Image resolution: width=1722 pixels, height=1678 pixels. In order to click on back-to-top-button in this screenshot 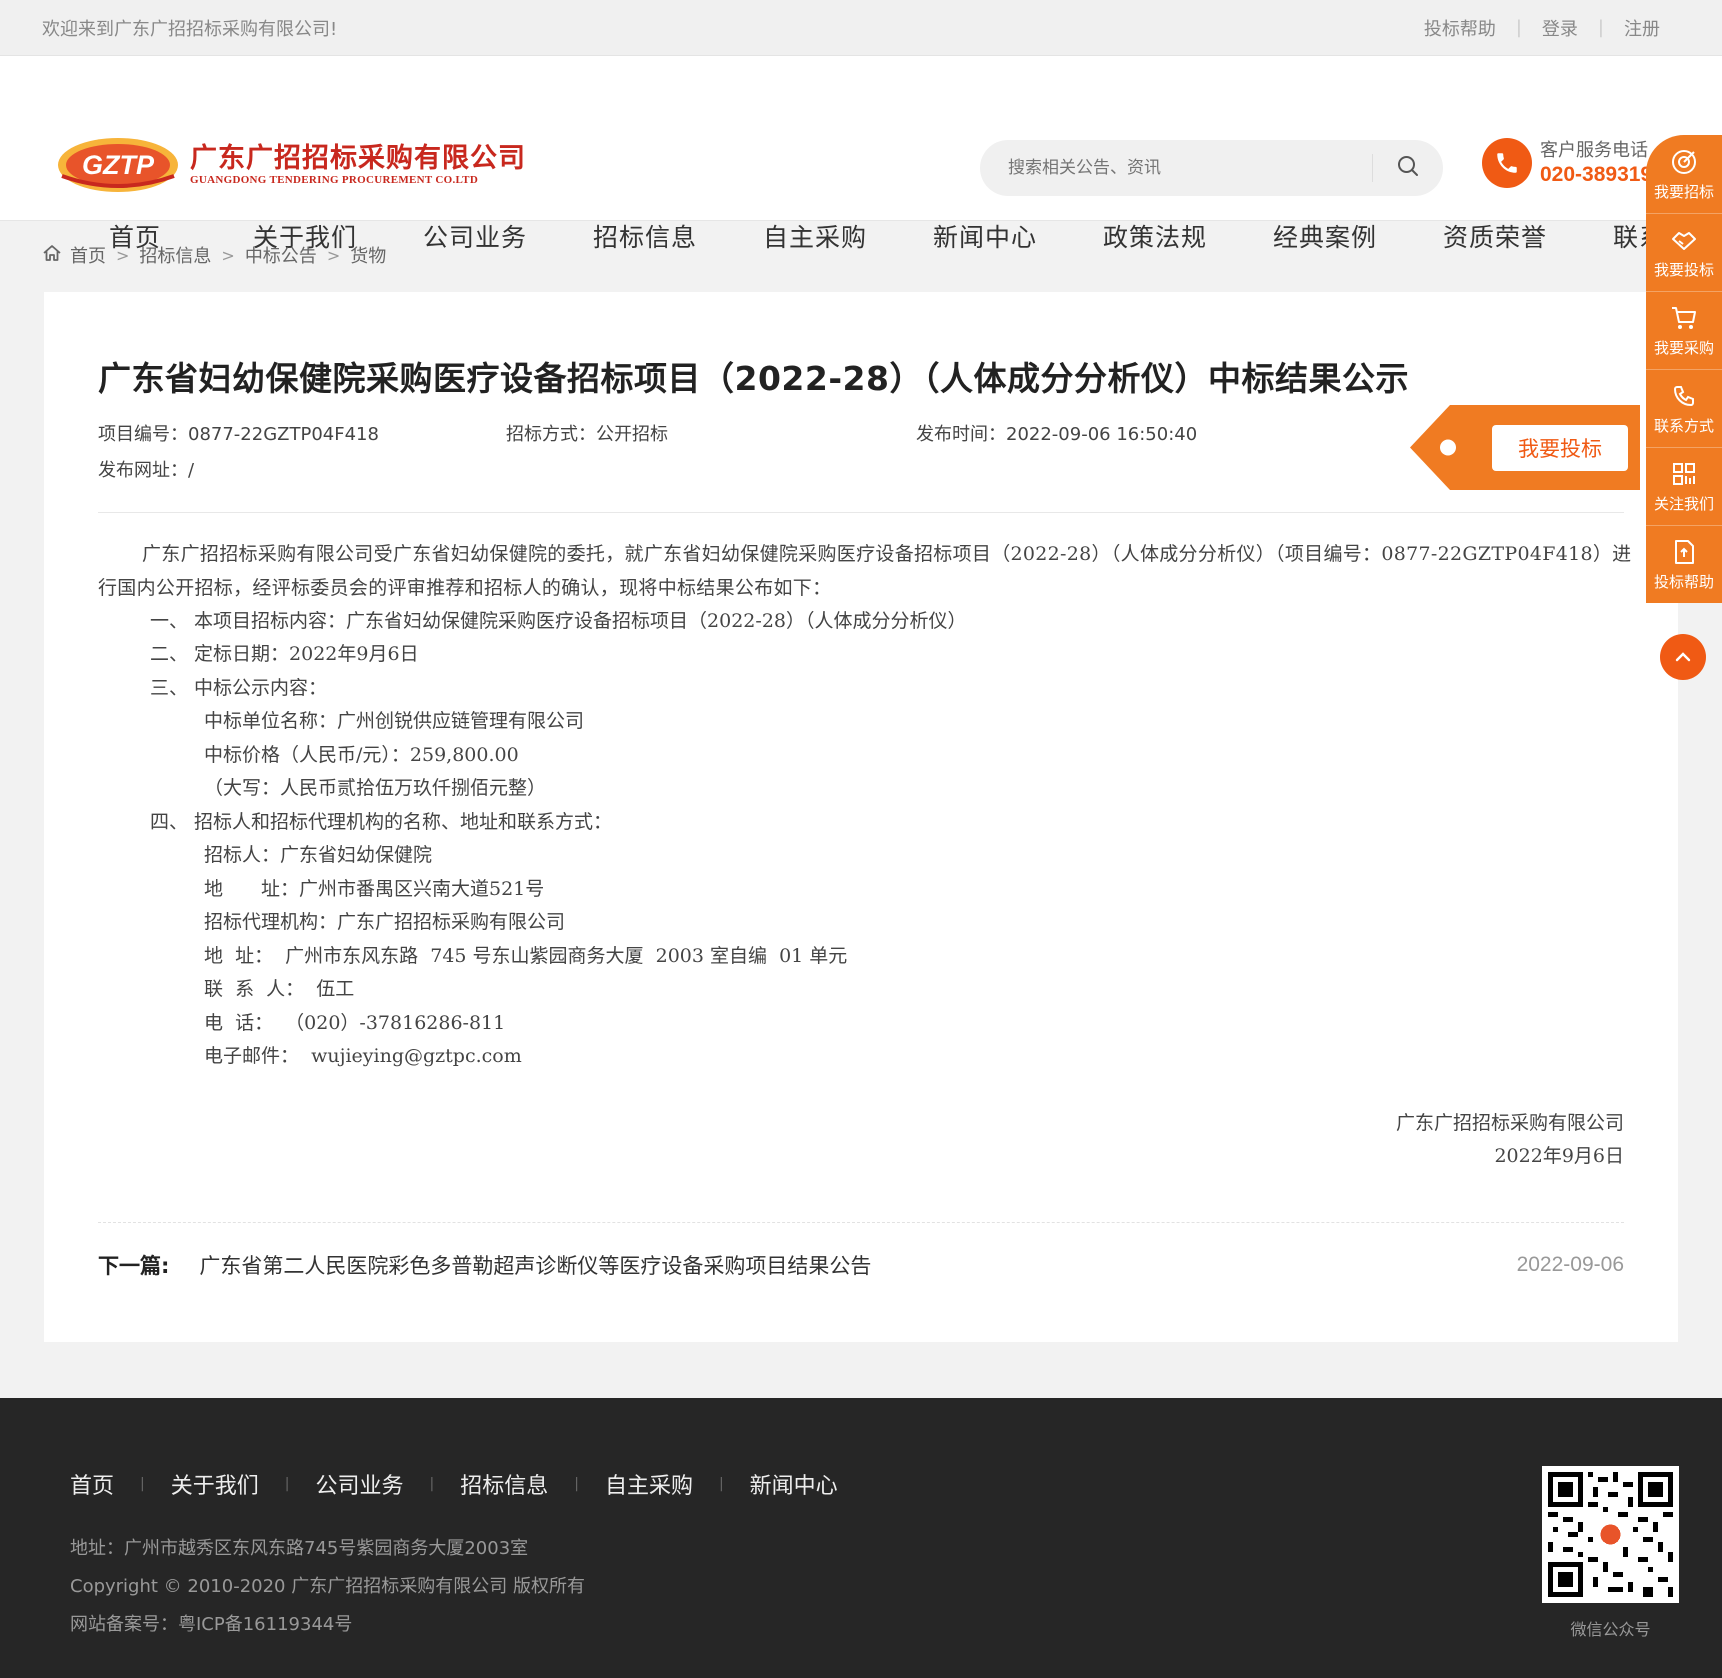, I will do `click(1683, 657)`.